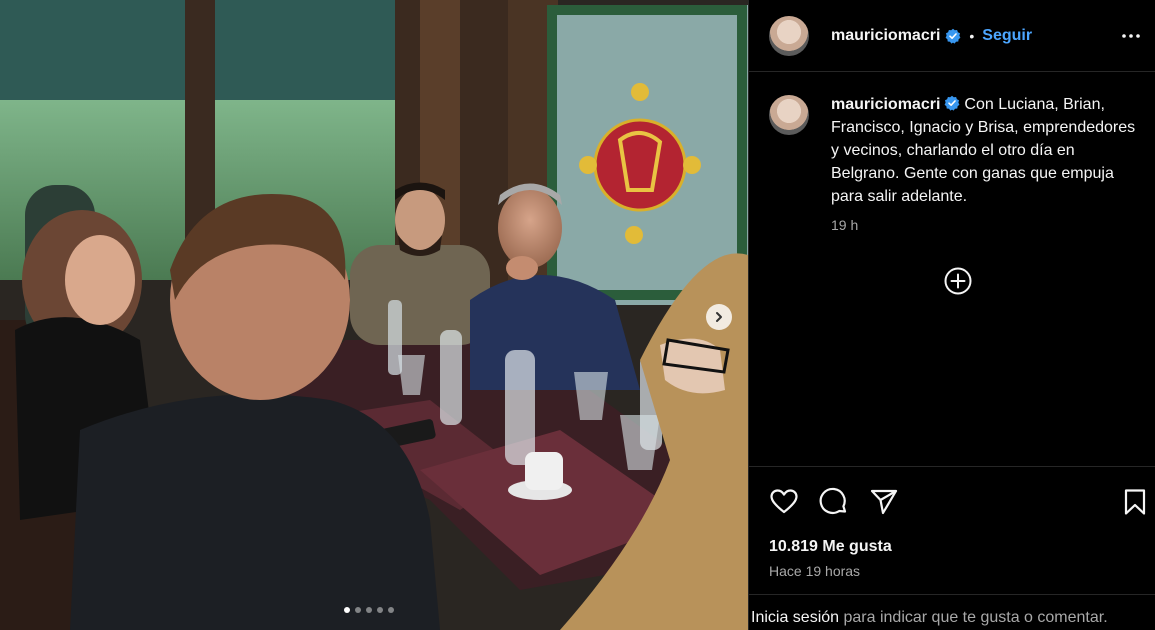 The width and height of the screenshot is (1155, 630). Describe the element at coordinates (1007, 36) in the screenshot. I see `follow-button: Seguir` at that location.